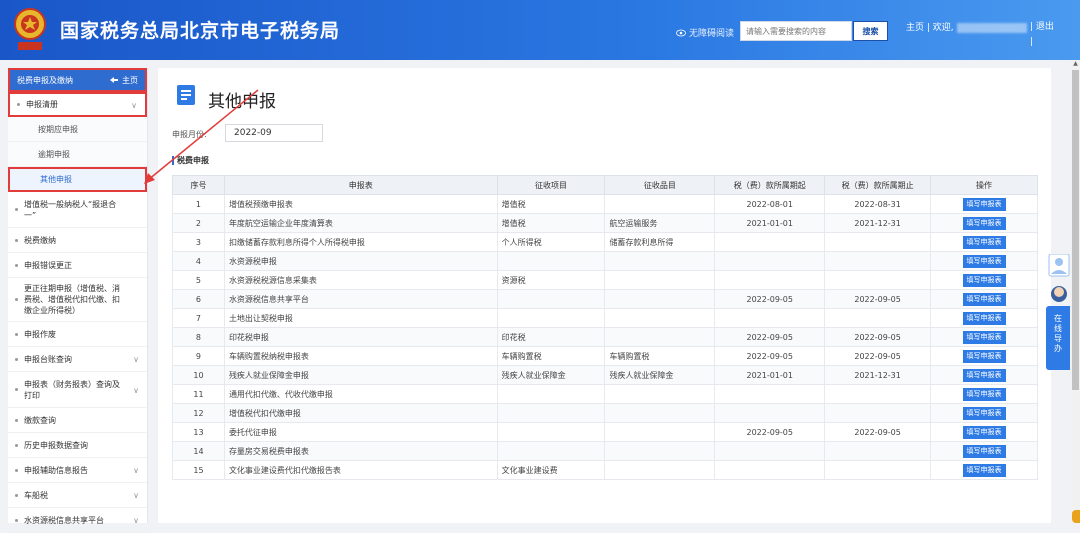 The height and width of the screenshot is (533, 1080). What do you see at coordinates (77, 210) in the screenshot?
I see `sidebar-item-vat-refund: 增值税一般纳税人“报退合一”` at bounding box center [77, 210].